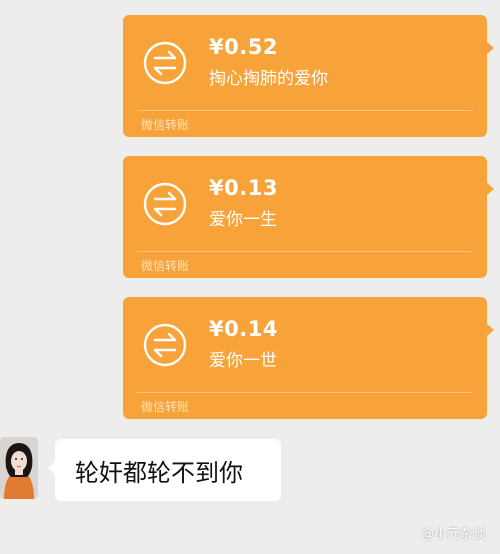 The height and width of the screenshot is (554, 500). I want to click on message-bubble: 轮奸都轮不到你, so click(164, 470).